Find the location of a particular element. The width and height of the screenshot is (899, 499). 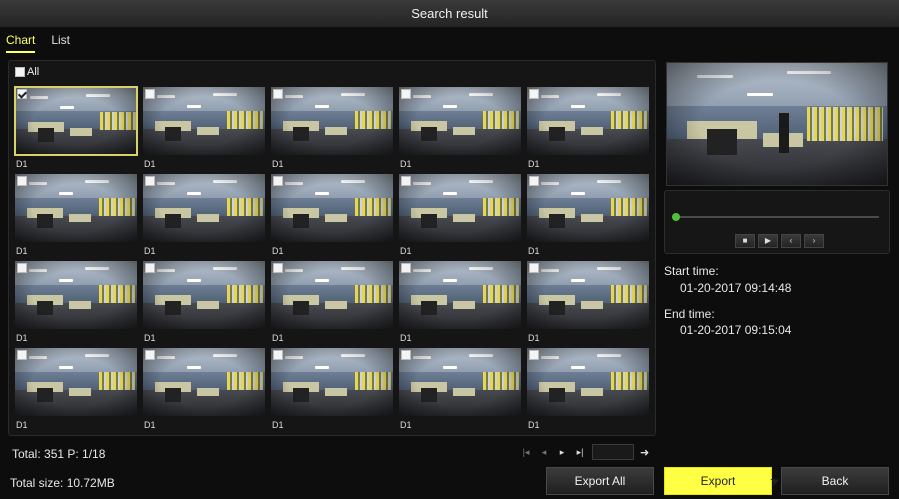

pagination: |◂ ◂ ▸ ▸| ➜ is located at coordinates (584, 452).